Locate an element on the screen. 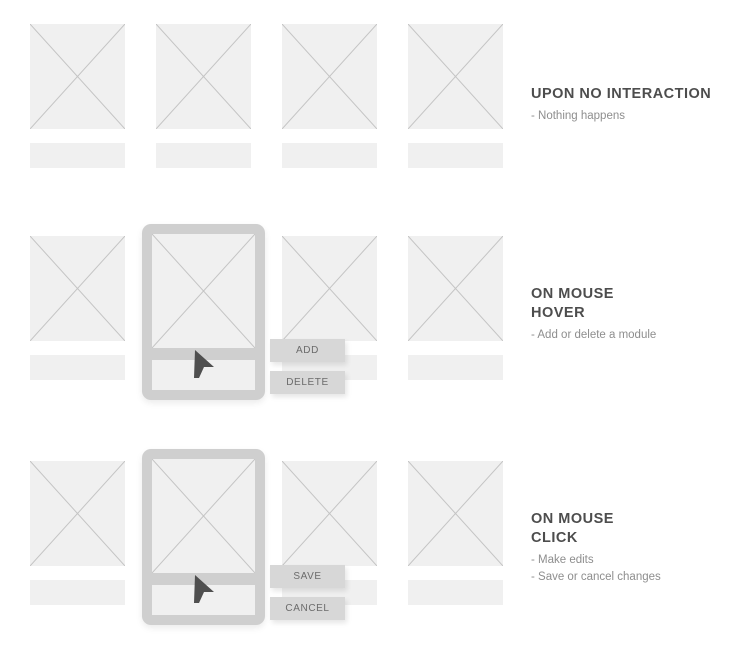 This screenshot has width=750, height=646. delete-button: DELETE is located at coordinates (307, 382).